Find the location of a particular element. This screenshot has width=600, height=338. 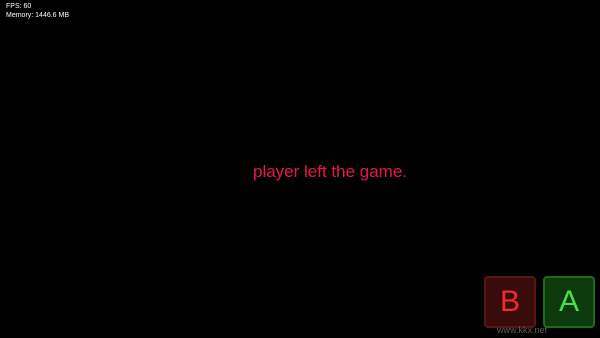

debug-overlay: FPS: 60 Memory: 1446.6 MB is located at coordinates (37, 11).